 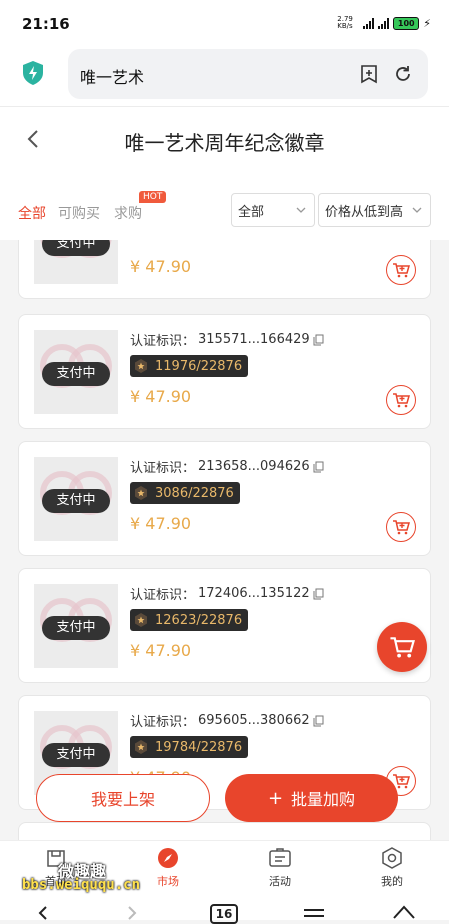 What do you see at coordinates (406, 23) in the screenshot?
I see `battery-icon: 100` at bounding box center [406, 23].